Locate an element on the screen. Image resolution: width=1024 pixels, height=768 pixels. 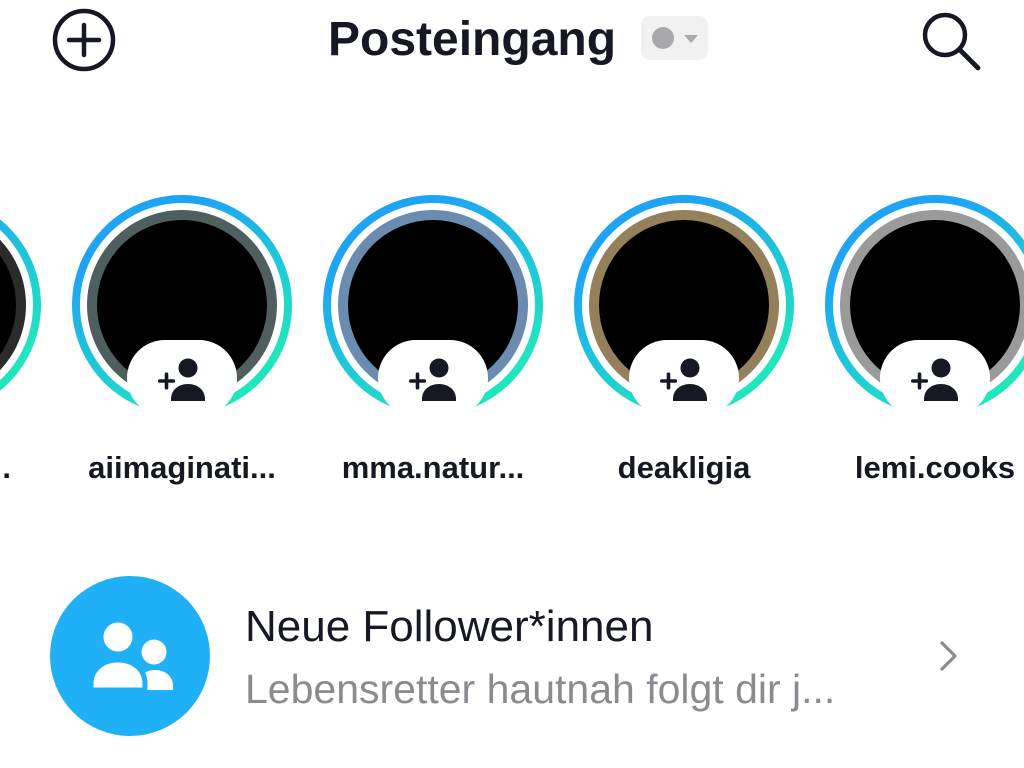
chevron-right-icon is located at coordinates (948, 656).